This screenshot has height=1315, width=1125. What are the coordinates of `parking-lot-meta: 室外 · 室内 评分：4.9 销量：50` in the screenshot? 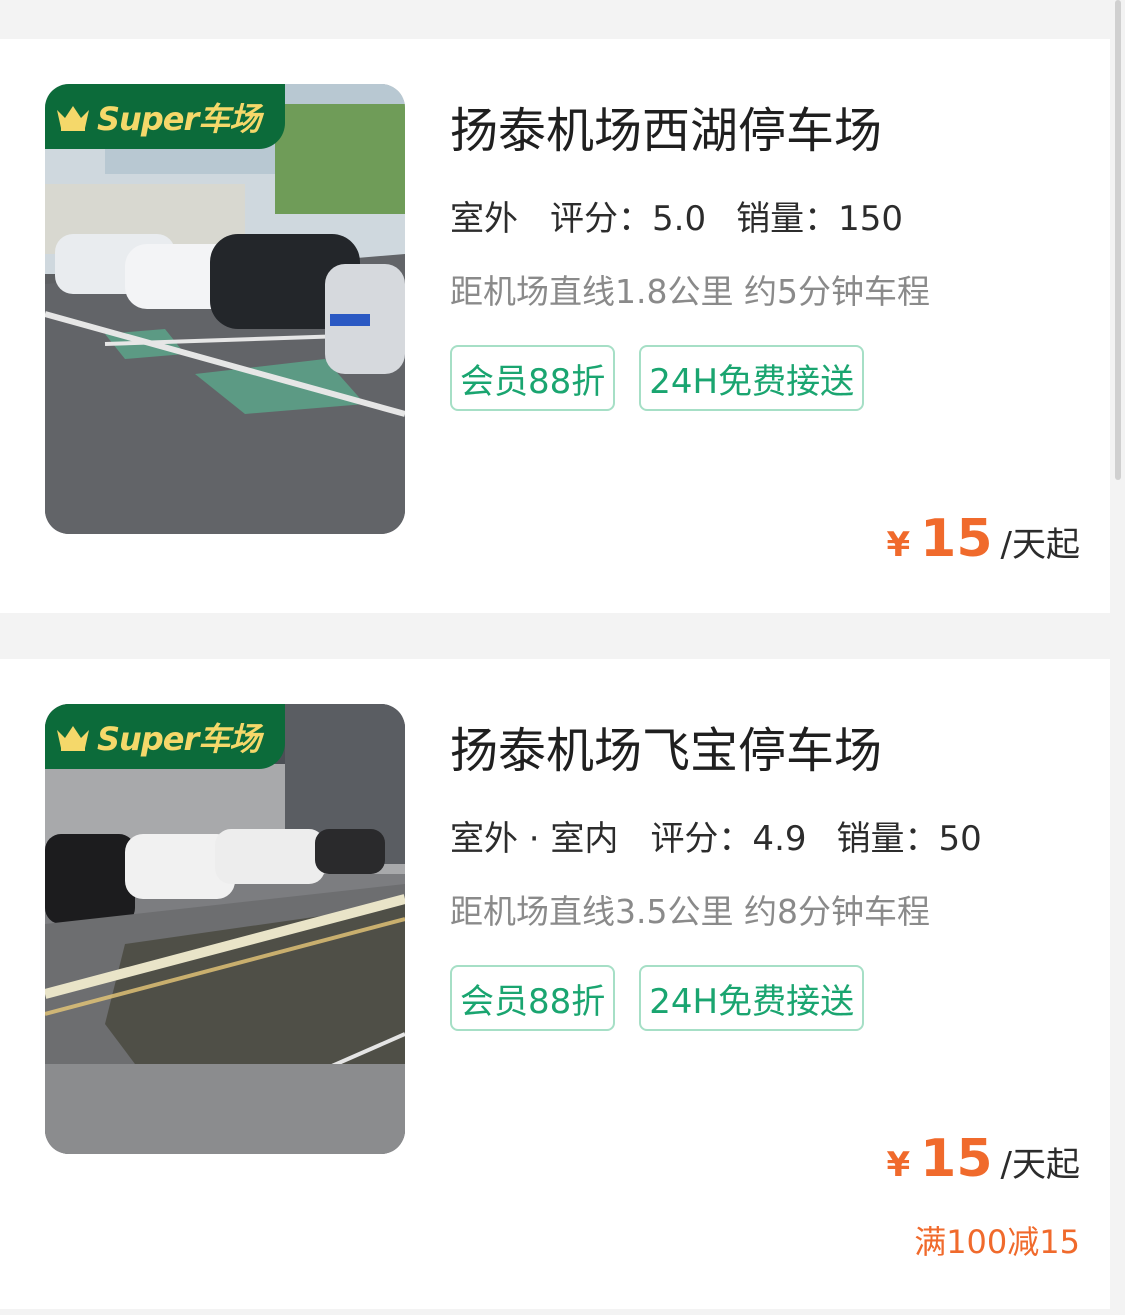 It's located at (729, 838).